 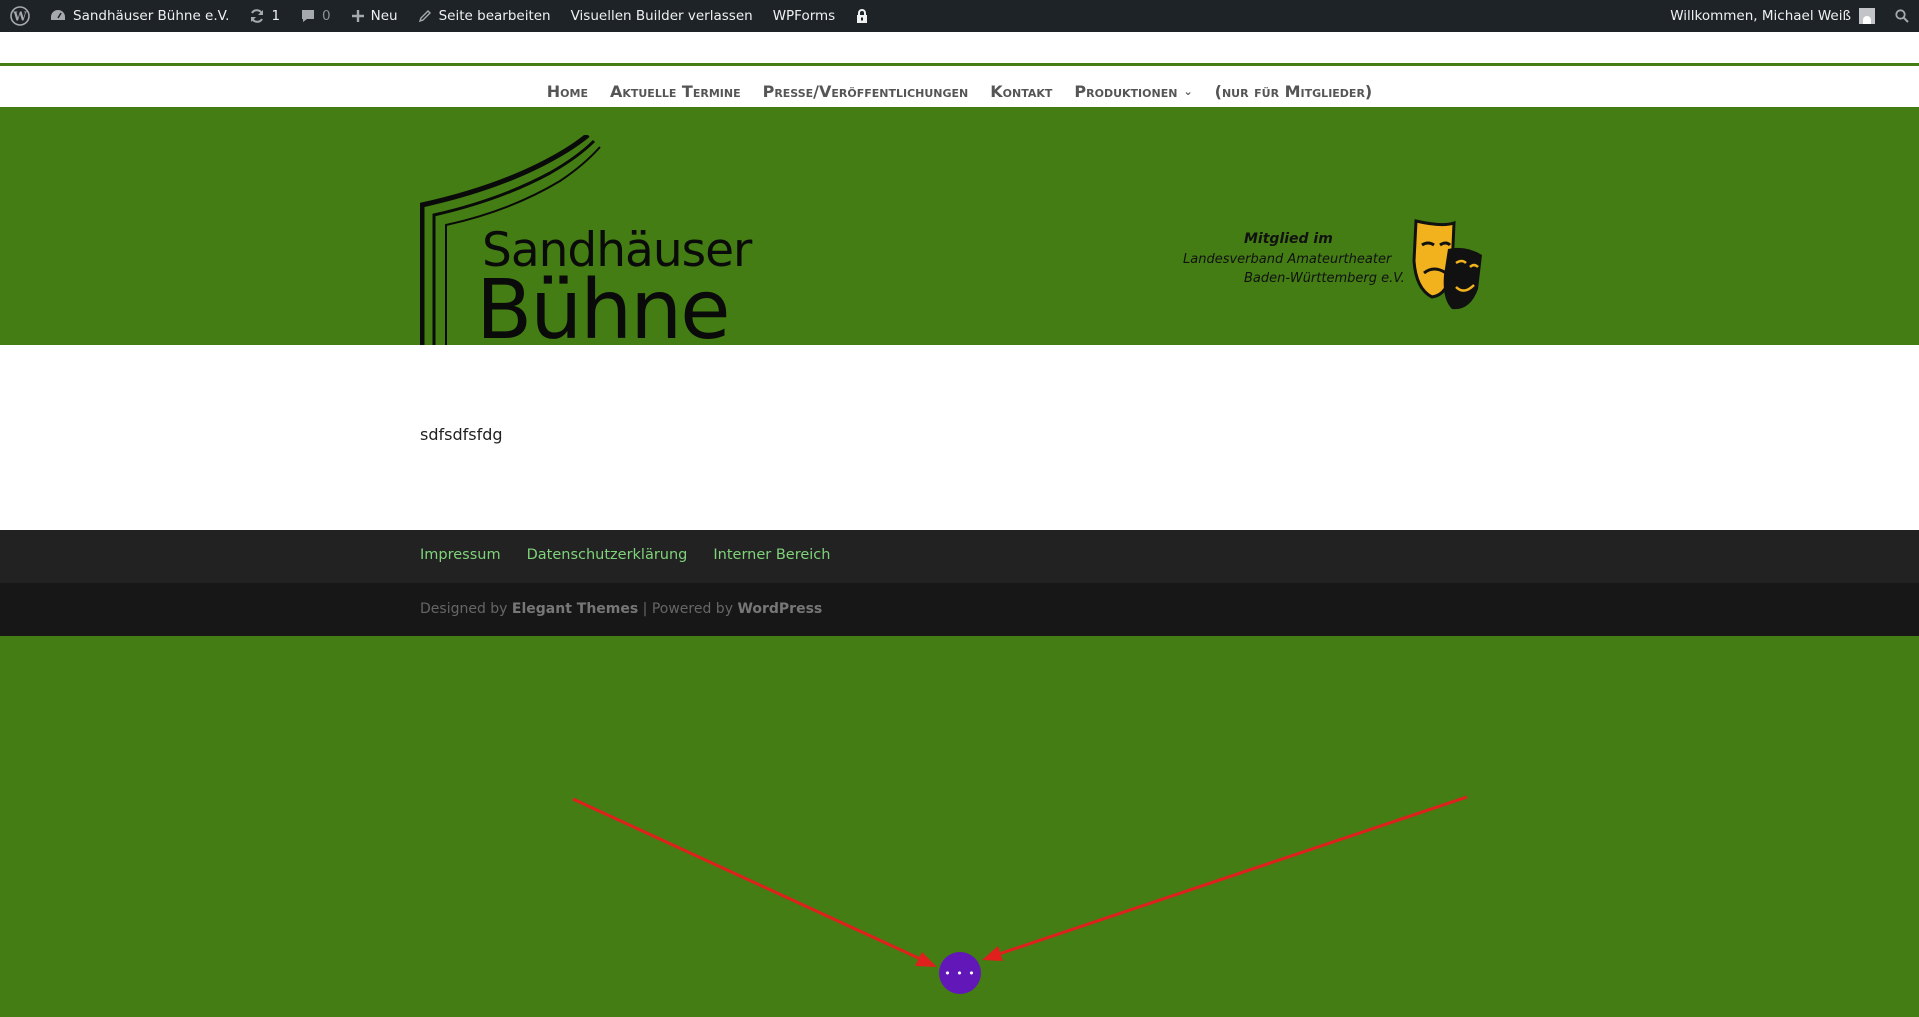 What do you see at coordinates (1287, 259) in the screenshot?
I see `member-line2: Landesverband Amateurtheater` at bounding box center [1287, 259].